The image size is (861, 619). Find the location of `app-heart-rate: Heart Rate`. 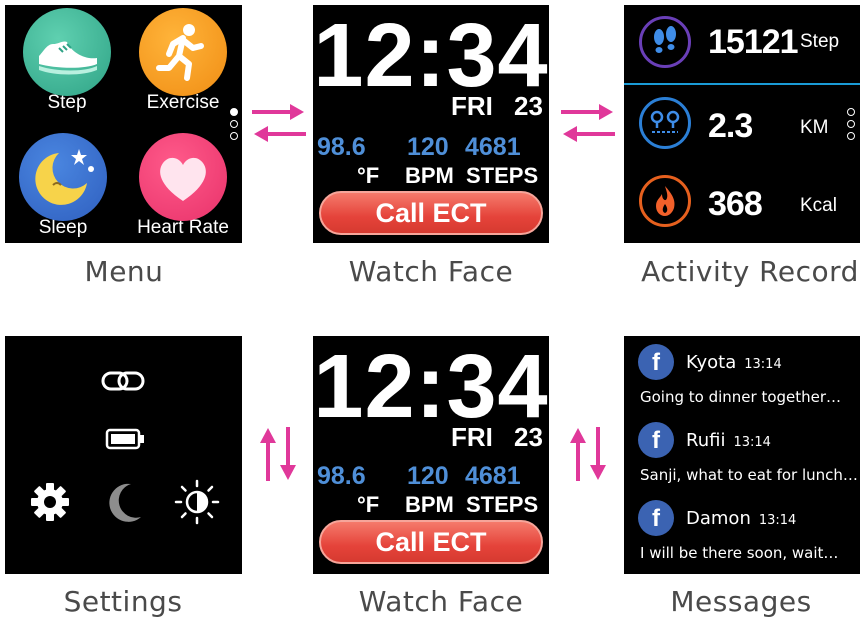

app-heart-rate: Heart Rate is located at coordinates (183, 186).